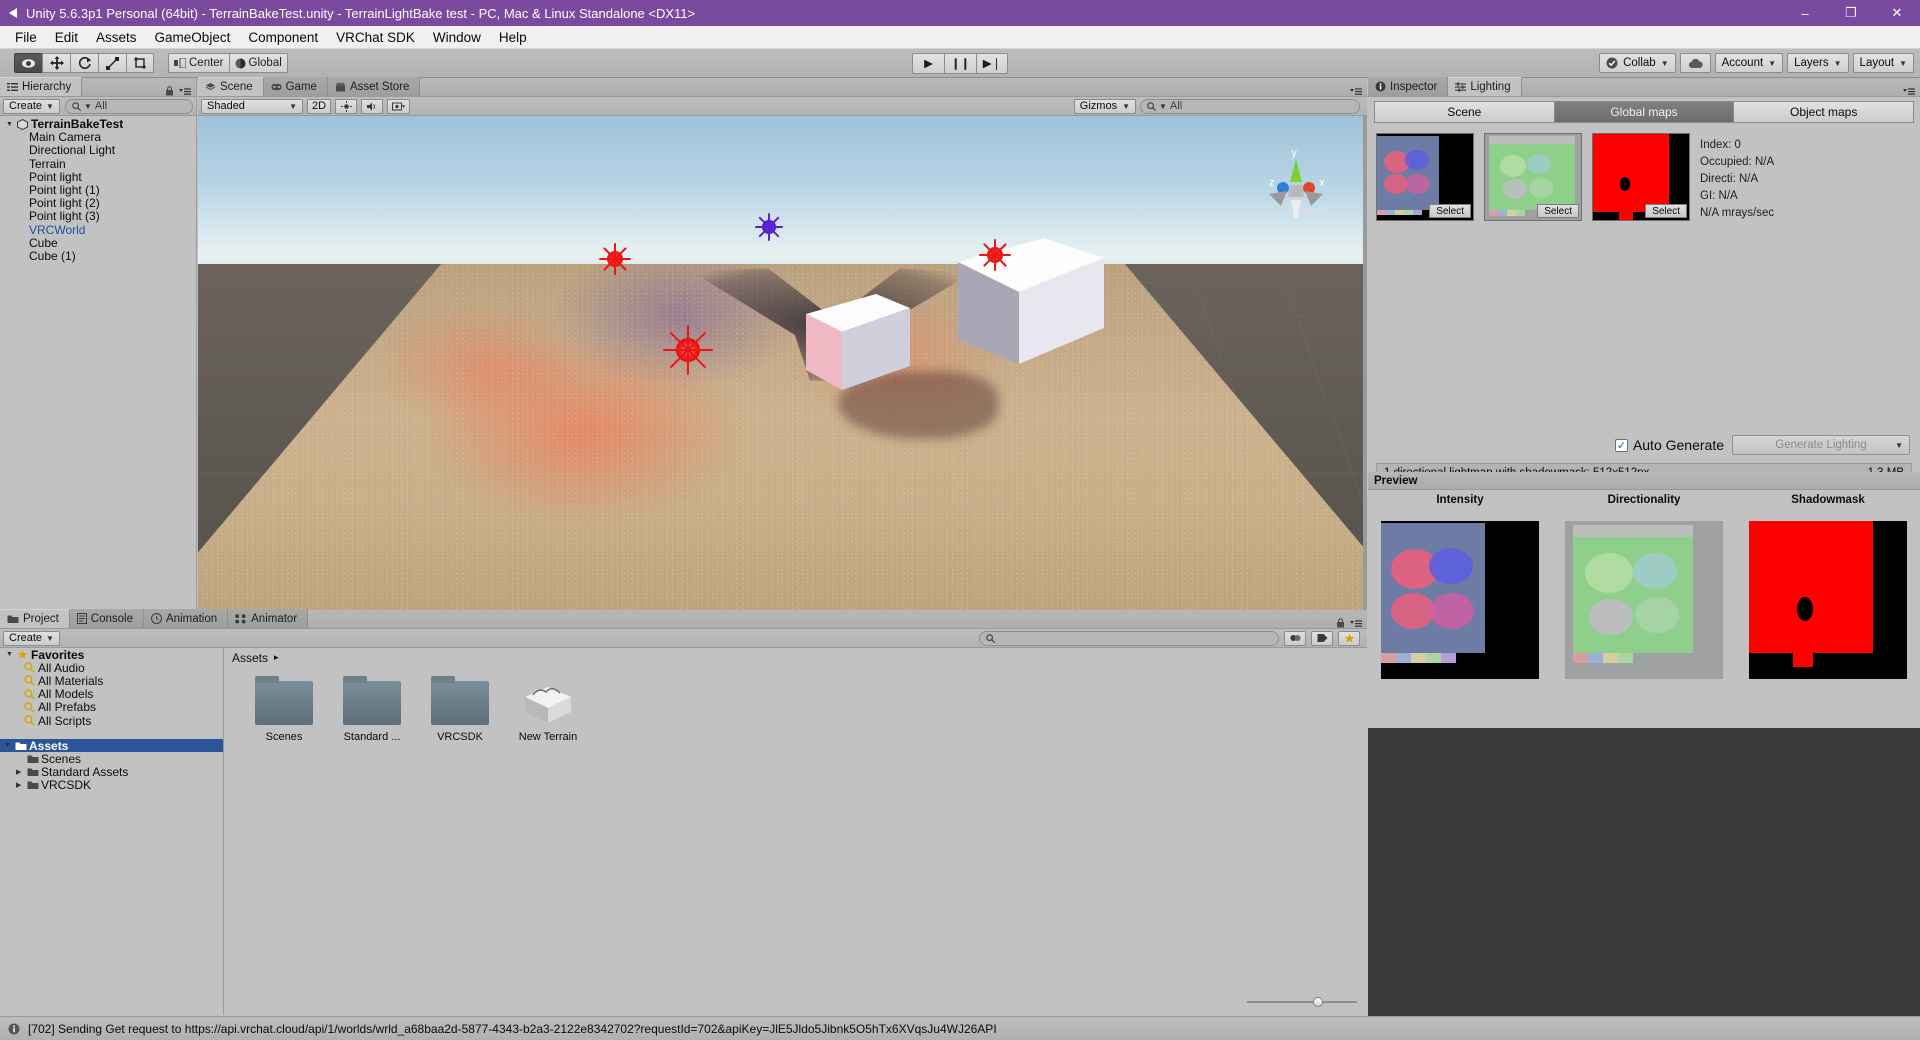 The image size is (1920, 1040). Describe the element at coordinates (858, 343) in the screenshot. I see `cube-object` at that location.